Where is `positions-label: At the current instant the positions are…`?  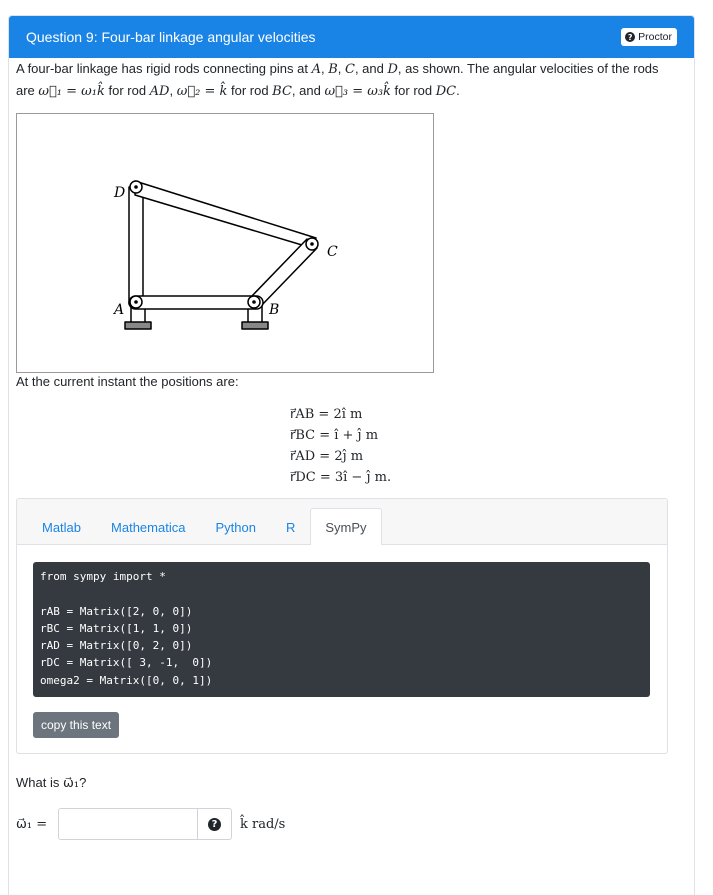 positions-label: At the current instant the positions are… is located at coordinates (127, 381).